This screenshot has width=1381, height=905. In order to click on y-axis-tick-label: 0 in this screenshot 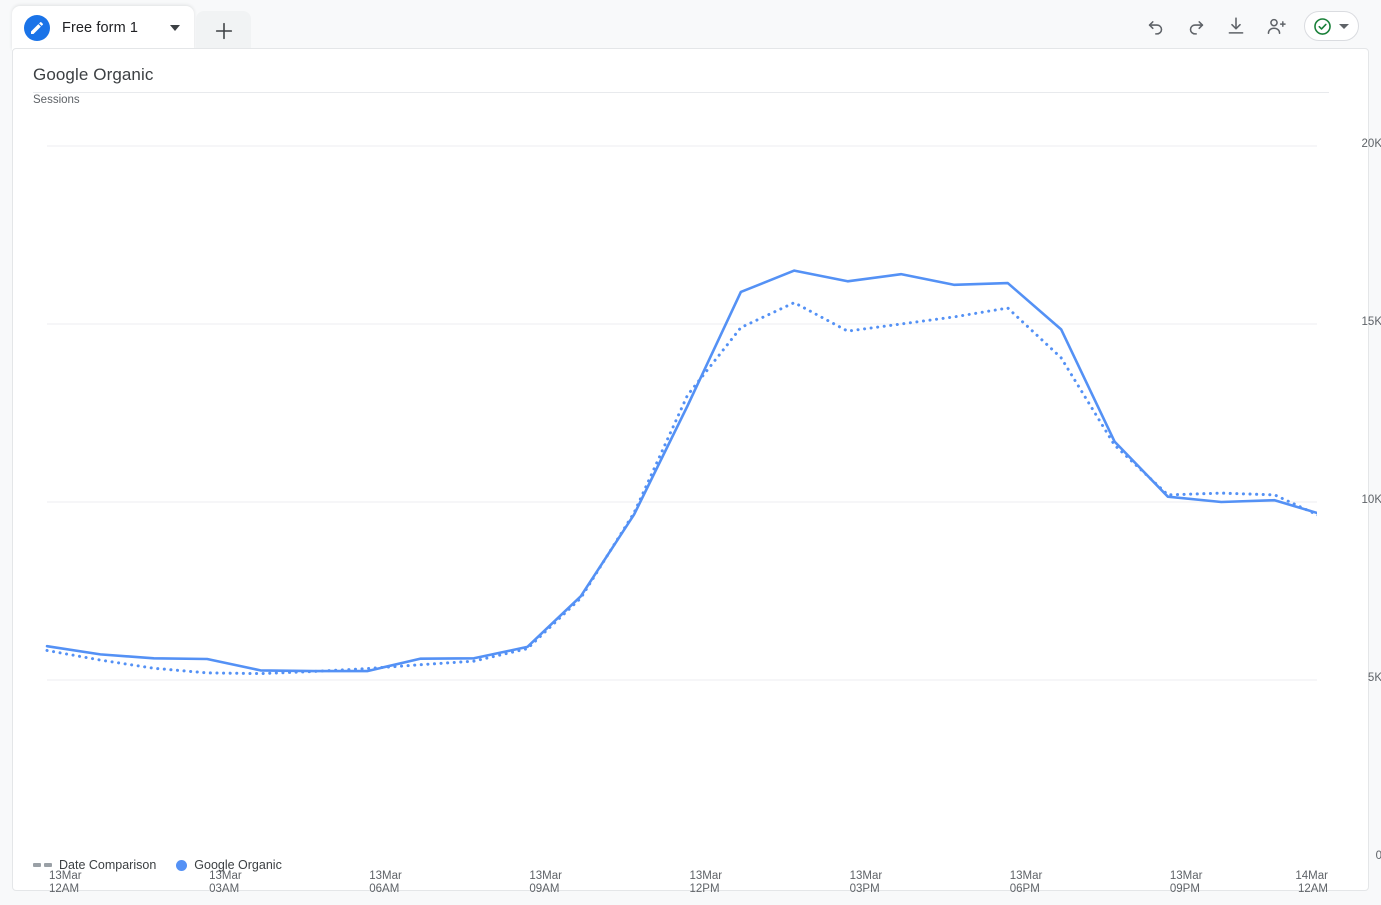, I will do `click(1378, 856)`.